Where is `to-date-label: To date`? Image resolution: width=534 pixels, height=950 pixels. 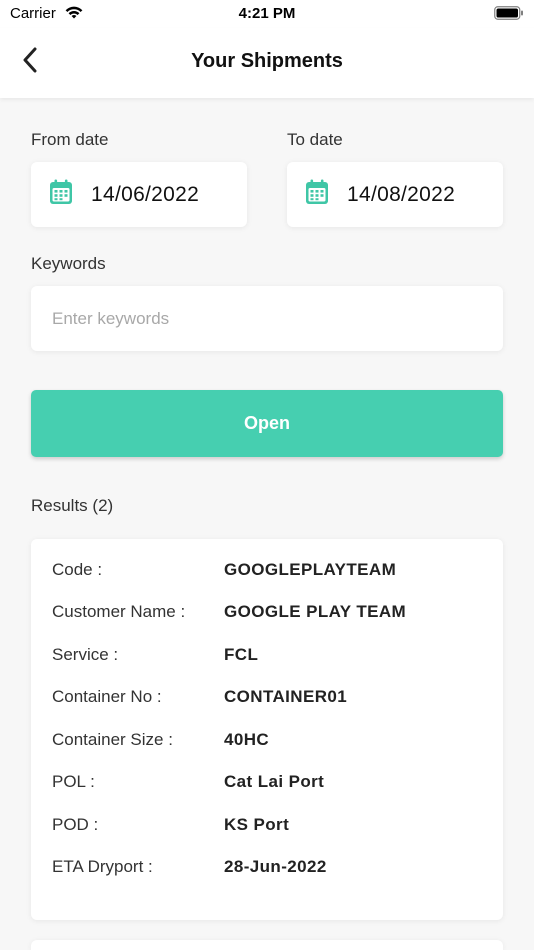 to-date-label: To date is located at coordinates (315, 139).